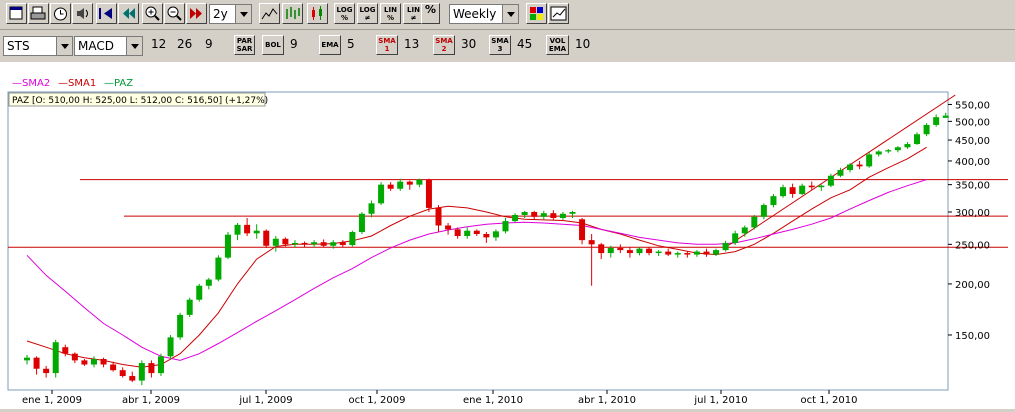 Image resolution: width=1015 pixels, height=412 pixels. Describe the element at coordinates (196, 13) in the screenshot. I see `fast-forward-icon` at that location.